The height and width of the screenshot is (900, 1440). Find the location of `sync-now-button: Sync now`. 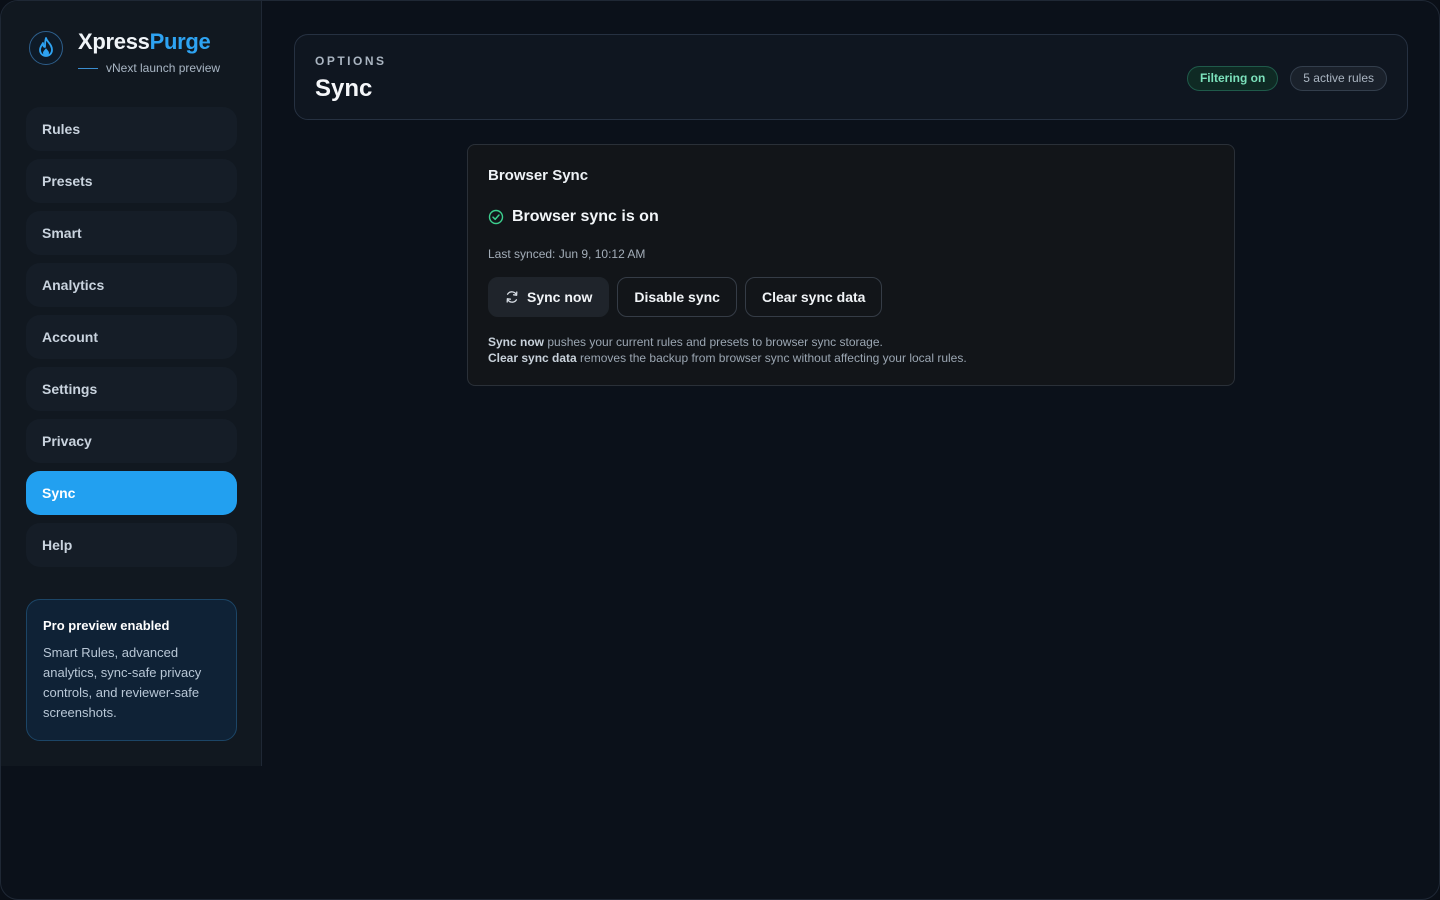

sync-now-button: Sync now is located at coordinates (549, 297).